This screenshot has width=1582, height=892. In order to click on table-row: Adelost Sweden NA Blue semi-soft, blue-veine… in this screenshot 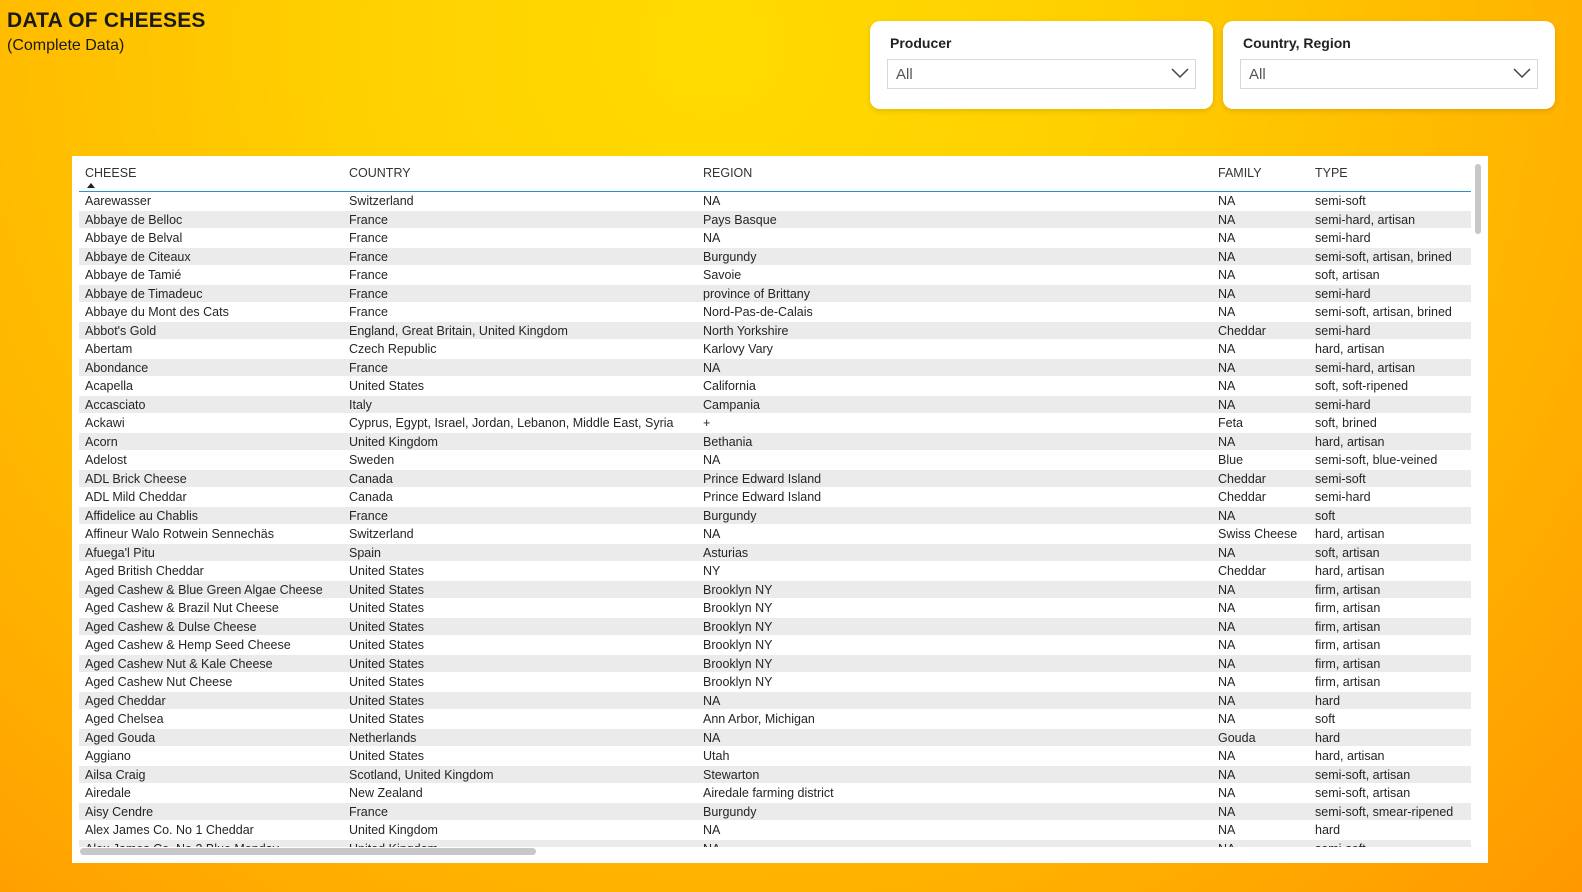, I will do `click(775, 460)`.